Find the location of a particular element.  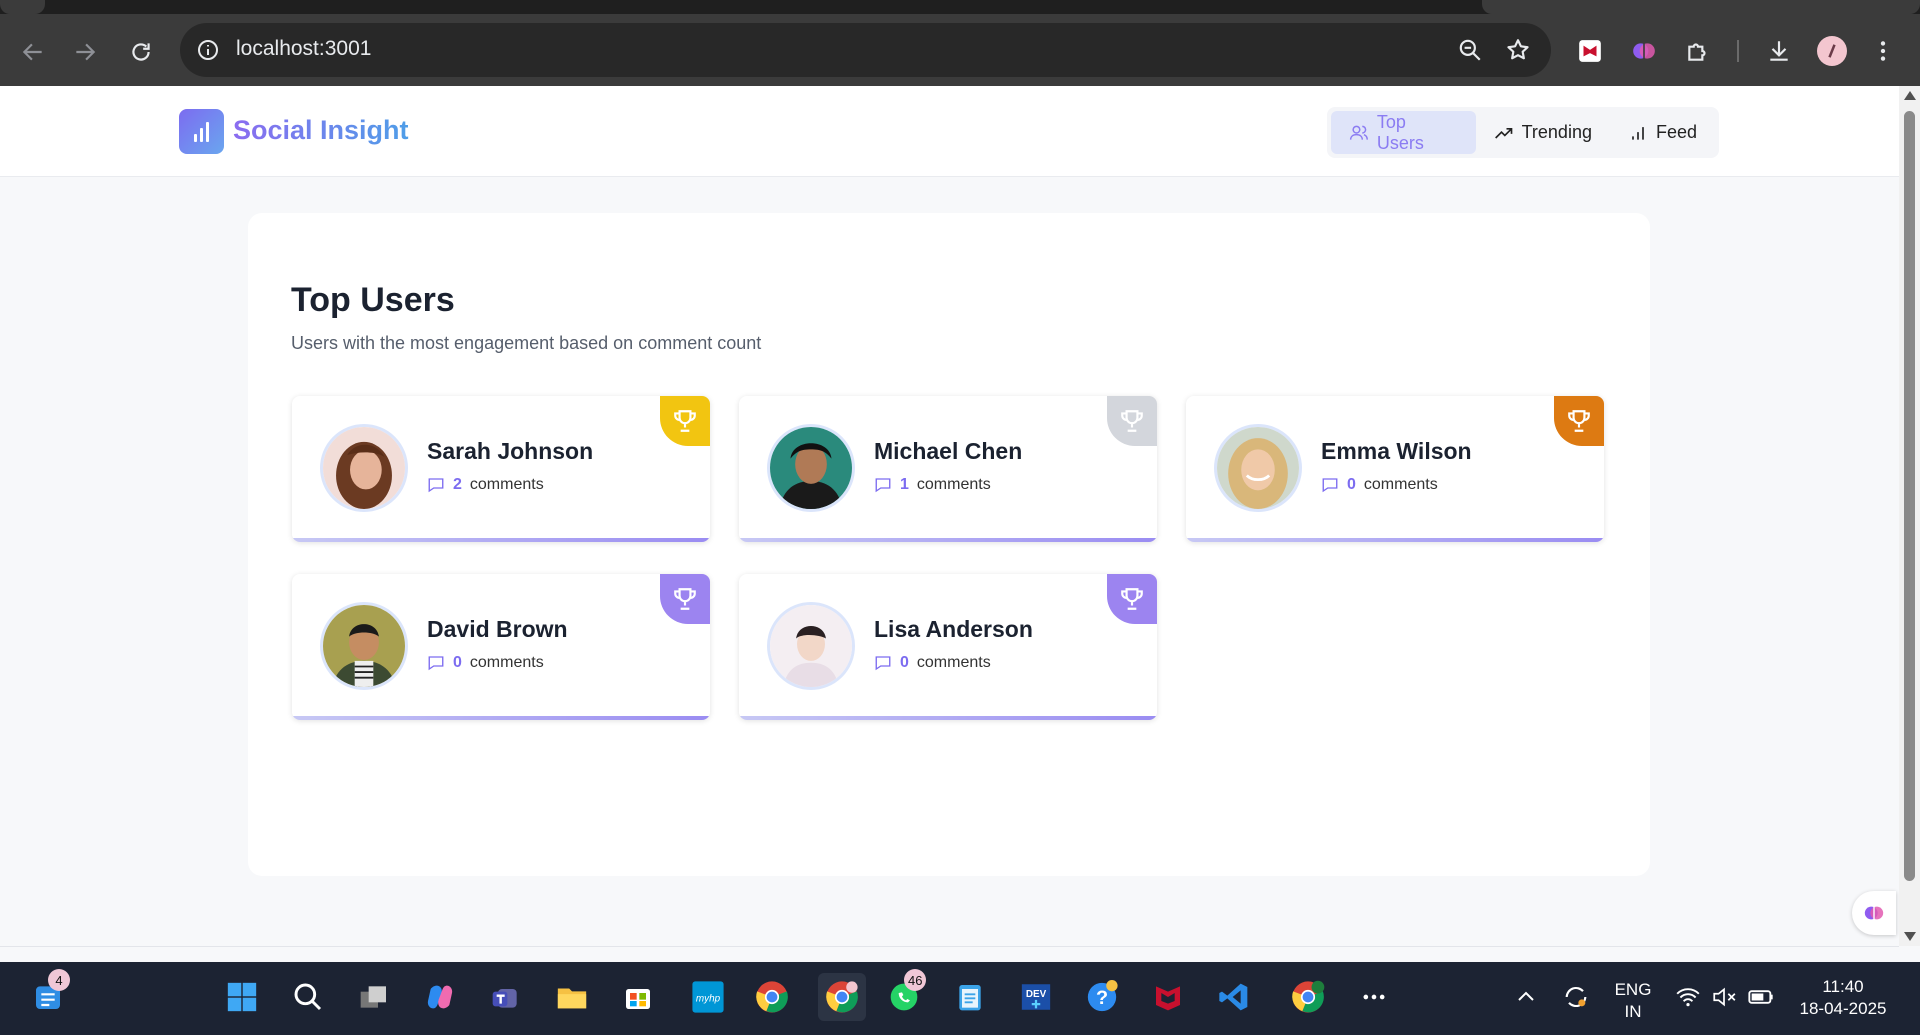

notepad-icon is located at coordinates (970, 997).